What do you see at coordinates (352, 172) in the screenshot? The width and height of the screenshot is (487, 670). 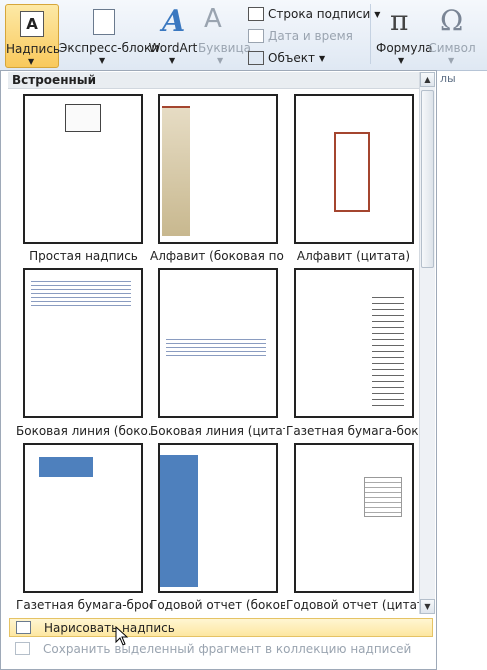 I see `quote-preview` at bounding box center [352, 172].